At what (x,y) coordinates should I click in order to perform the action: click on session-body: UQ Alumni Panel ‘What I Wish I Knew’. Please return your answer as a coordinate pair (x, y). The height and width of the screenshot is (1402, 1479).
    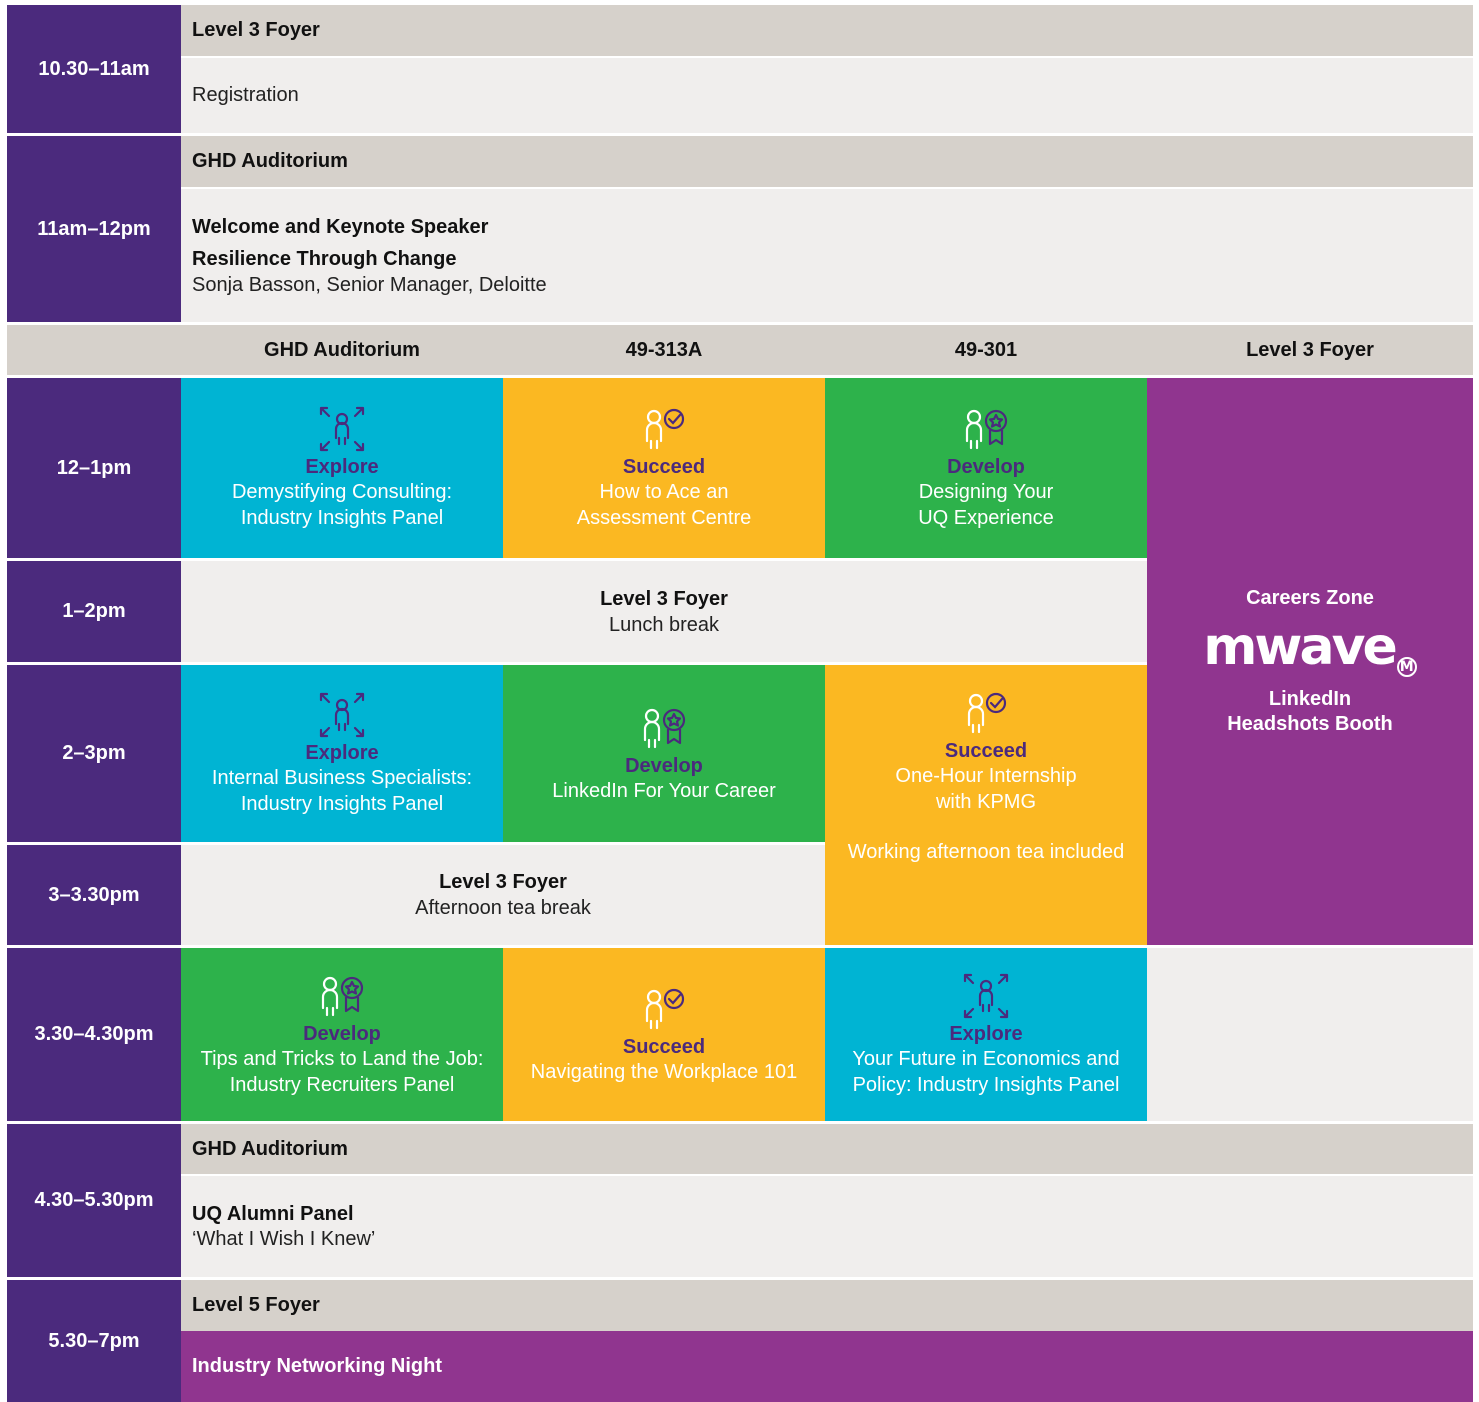
    Looking at the image, I should click on (827, 1226).